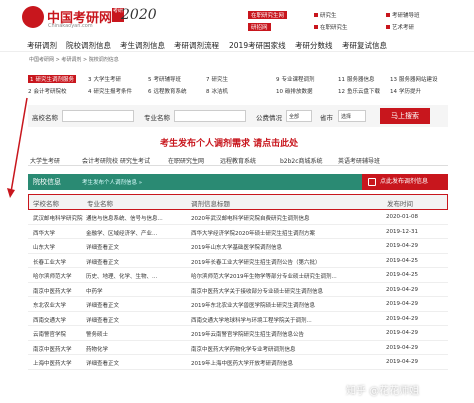  I want to click on col-school: 学校名称, so click(46, 204).